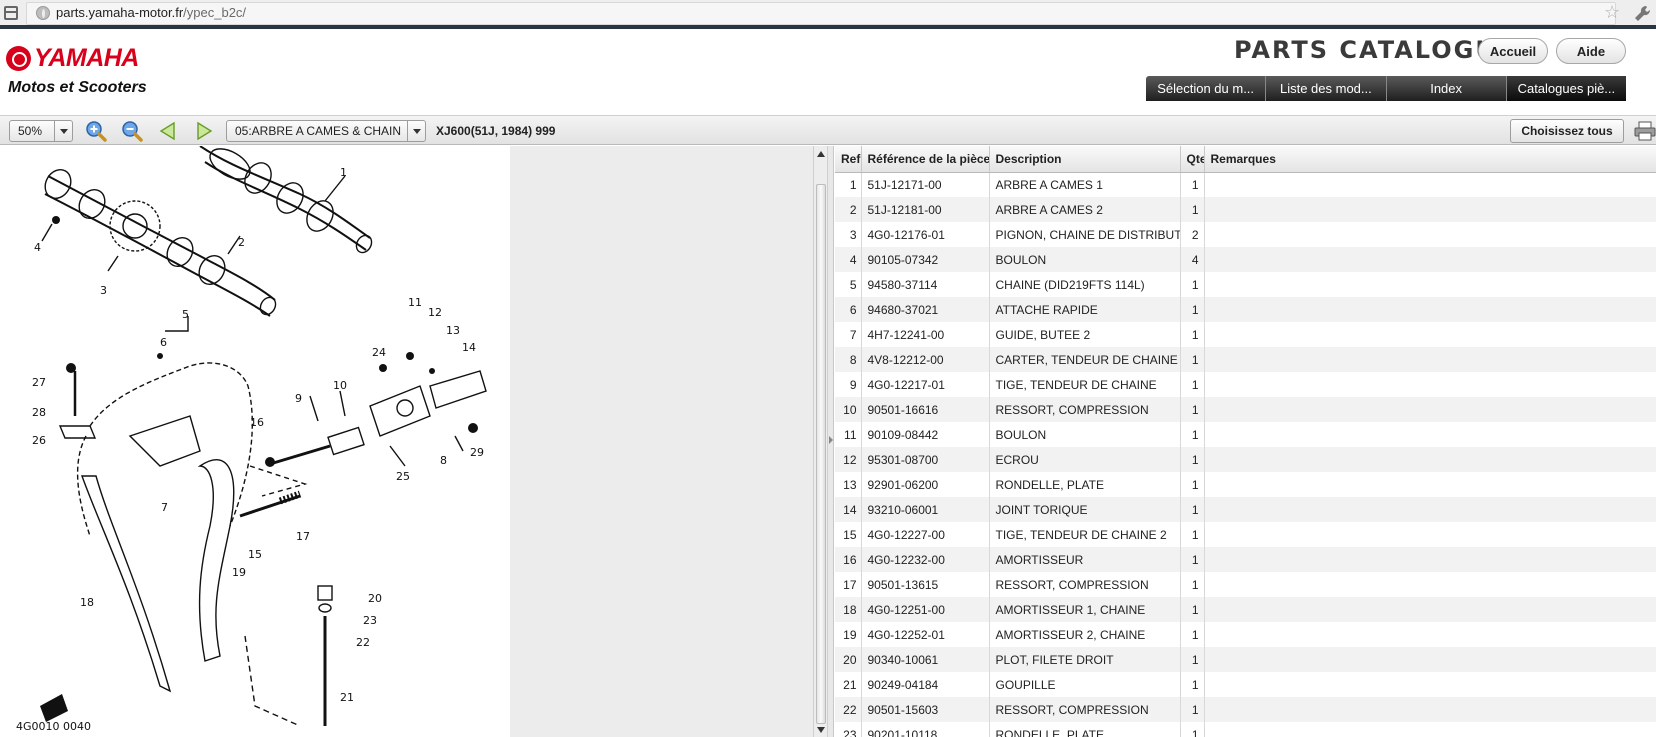 The image size is (1656, 737). I want to click on callout-11: 11, so click(415, 302).